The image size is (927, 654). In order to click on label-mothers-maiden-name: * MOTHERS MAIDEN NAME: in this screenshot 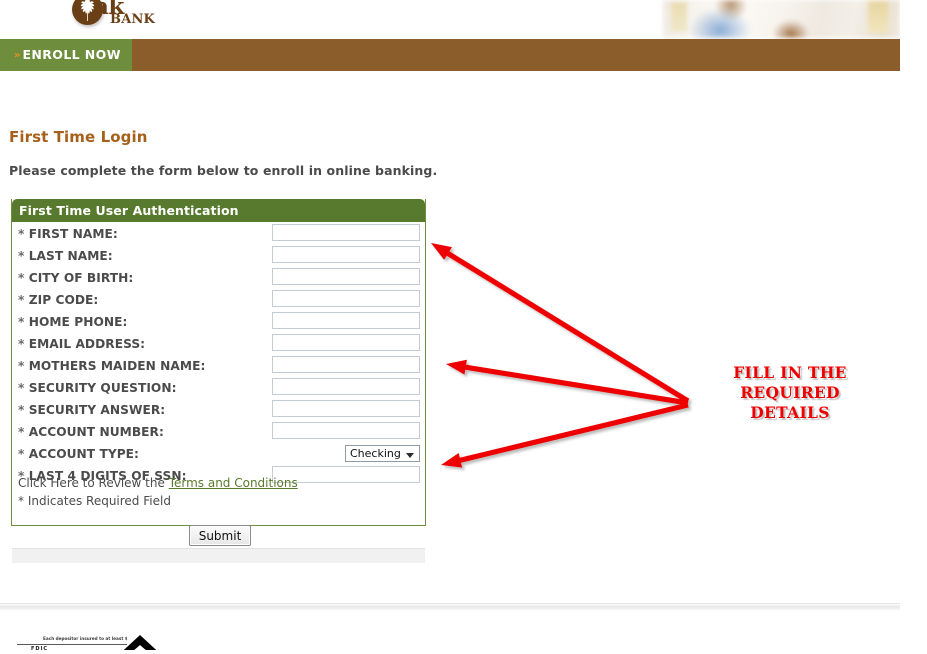, I will do `click(111, 366)`.